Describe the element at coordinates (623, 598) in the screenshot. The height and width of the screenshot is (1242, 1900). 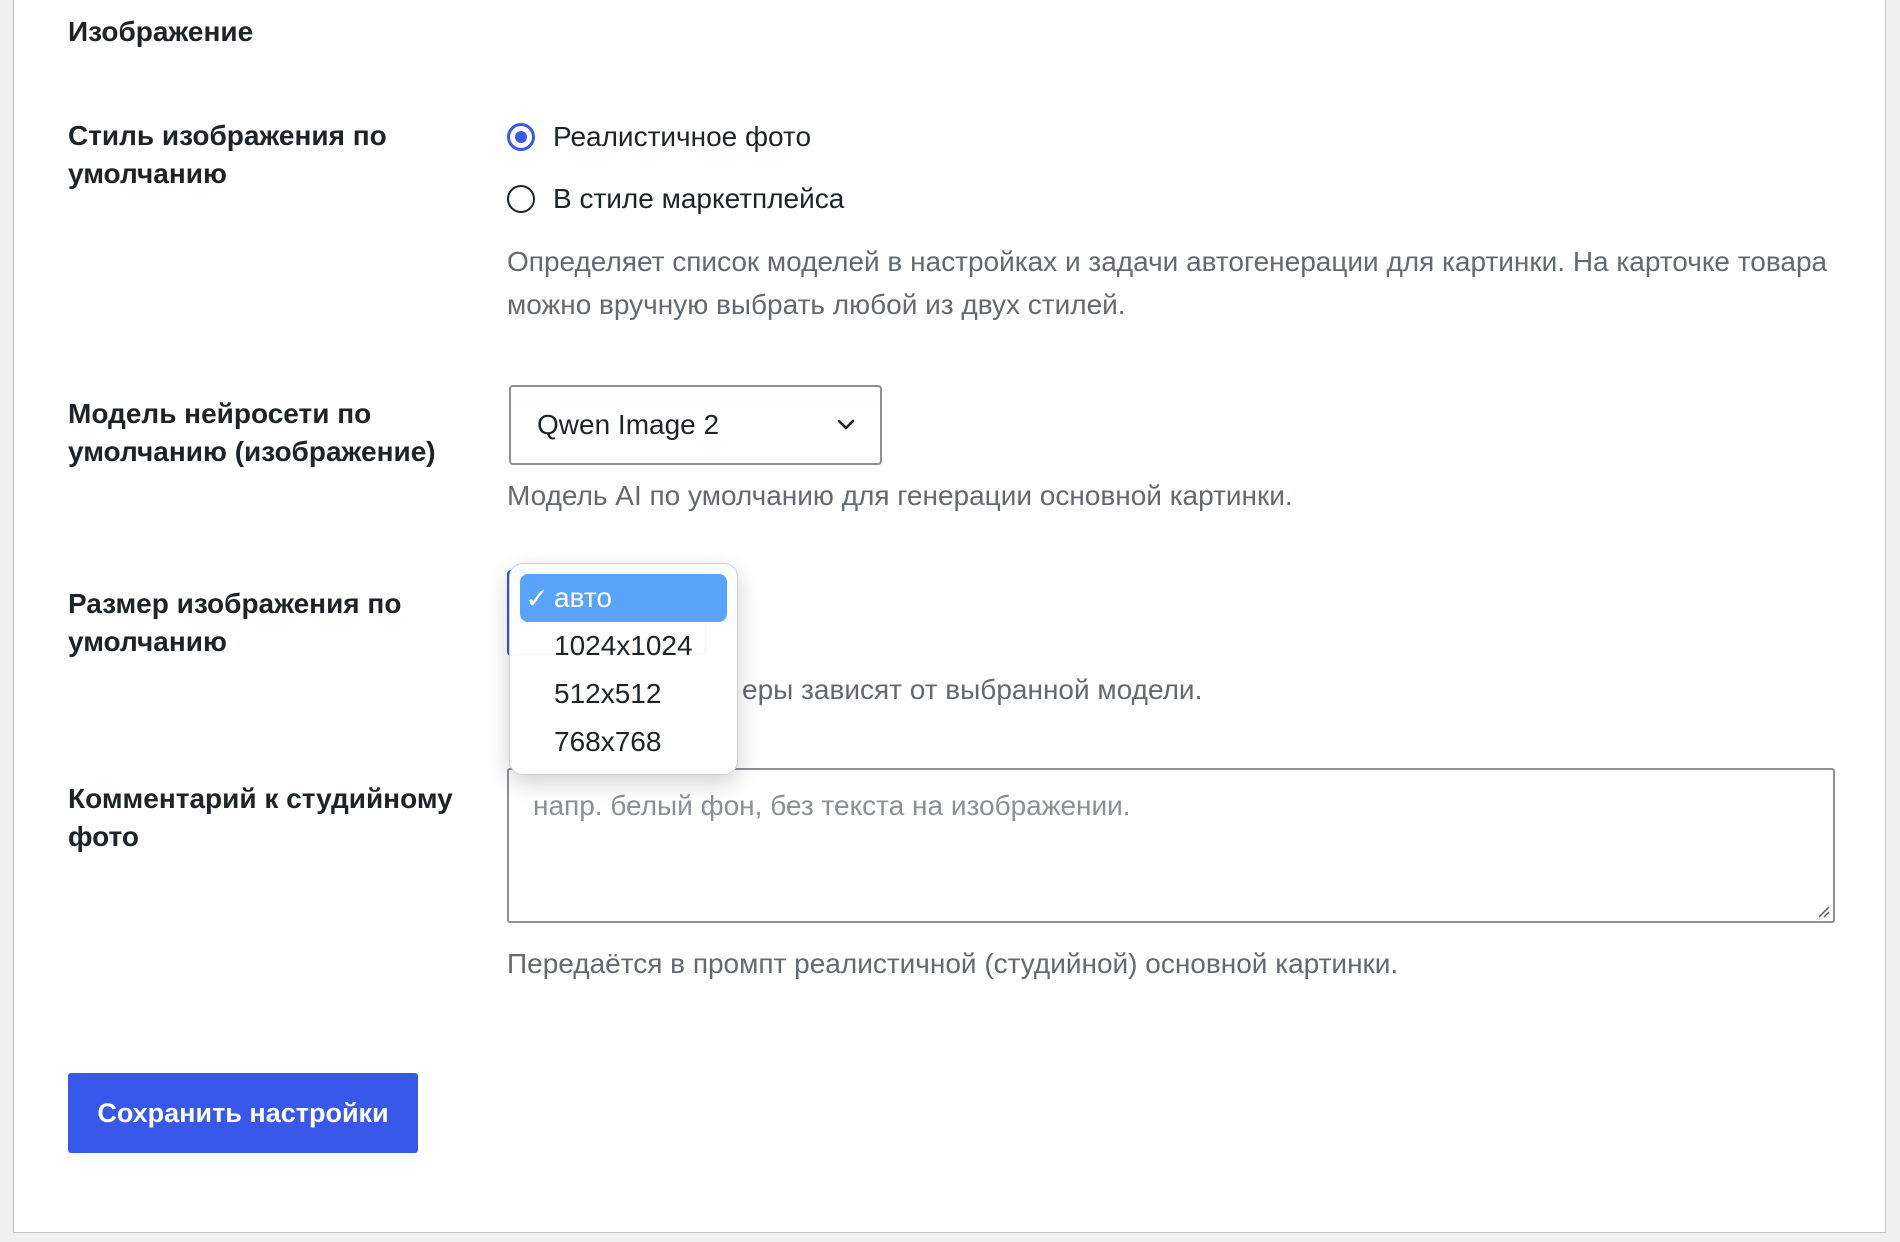
I see `dropdown-option-auto: ✓ авто` at that location.